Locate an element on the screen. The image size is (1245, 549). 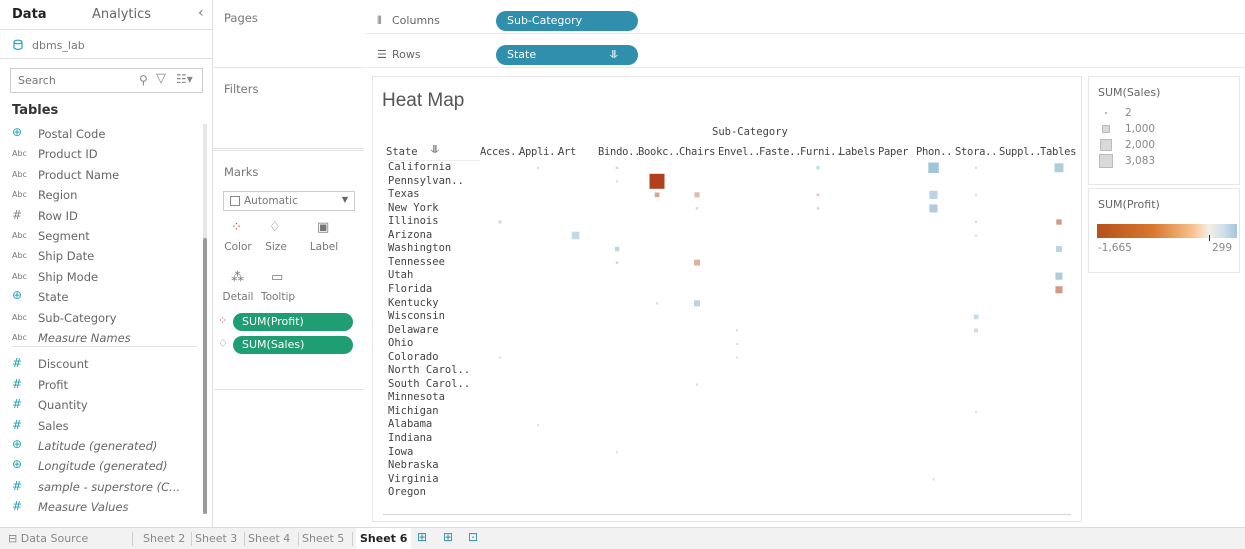
sheet-tab: Sheet 5 is located at coordinates (323, 538).